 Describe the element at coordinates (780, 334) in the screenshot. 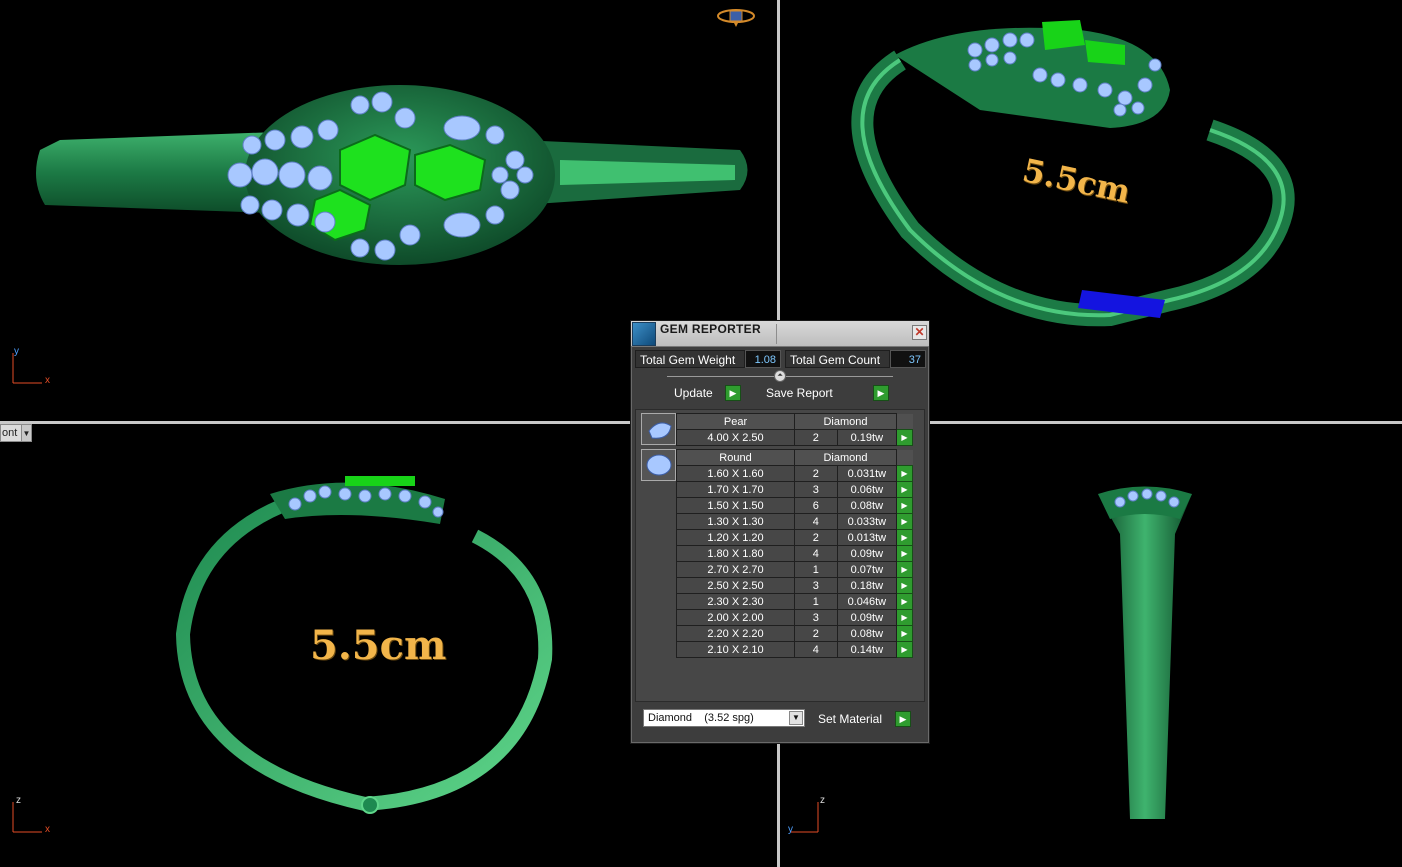

I see `panel-title-bar: GEM REPORTER ✕` at that location.